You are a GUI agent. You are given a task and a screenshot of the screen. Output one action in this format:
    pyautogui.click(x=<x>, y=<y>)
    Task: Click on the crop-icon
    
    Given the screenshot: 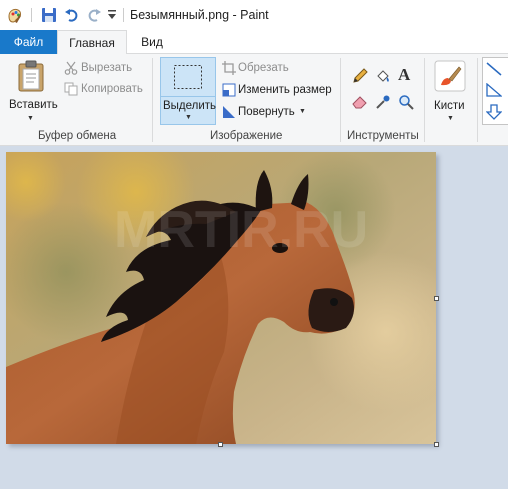 What is the action you would take?
    pyautogui.click(x=229, y=68)
    